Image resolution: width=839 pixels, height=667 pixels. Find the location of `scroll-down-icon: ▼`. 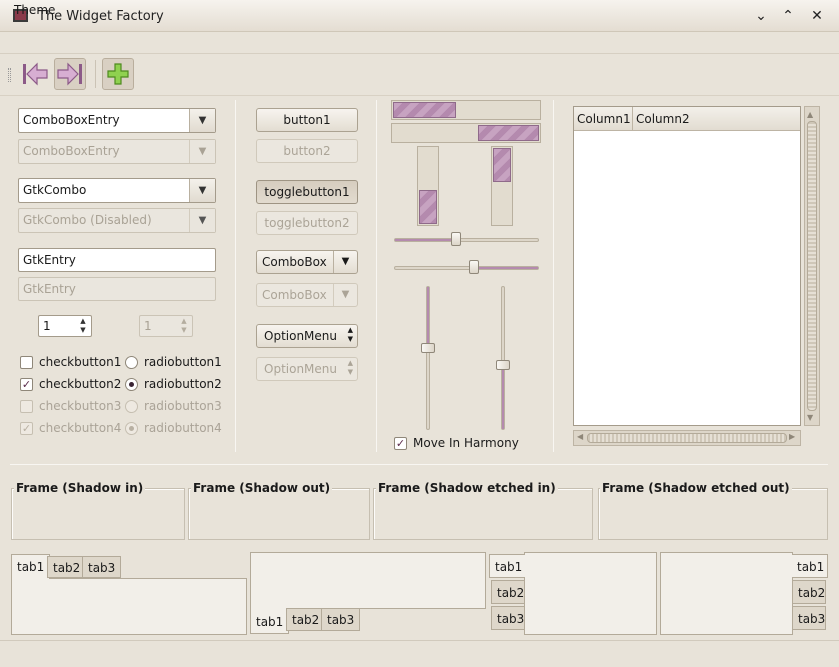

scroll-down-icon: ▼ is located at coordinates (810, 417).